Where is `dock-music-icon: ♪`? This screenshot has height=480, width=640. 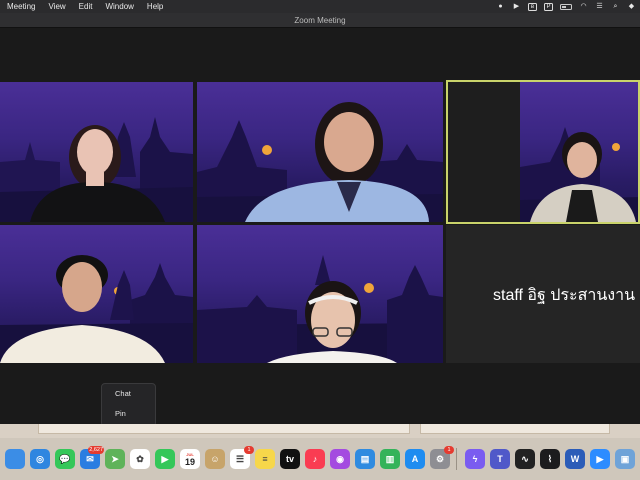 dock-music-icon: ♪ is located at coordinates (315, 459).